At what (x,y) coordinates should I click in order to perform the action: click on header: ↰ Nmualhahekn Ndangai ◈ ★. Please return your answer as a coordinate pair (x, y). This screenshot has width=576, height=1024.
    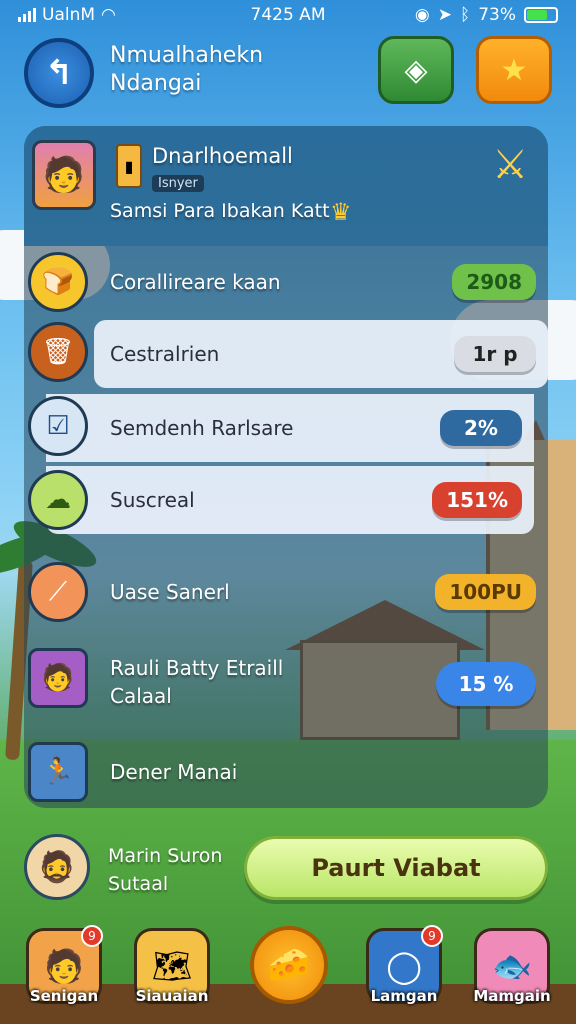
    Looking at the image, I should click on (288, 72).